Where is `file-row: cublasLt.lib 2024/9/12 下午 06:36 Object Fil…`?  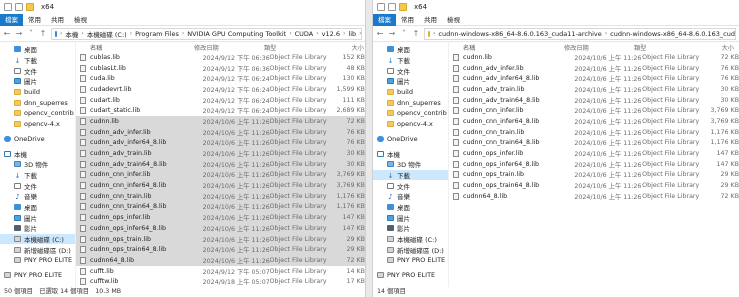 file-row: cublasLt.lib 2024/9/12 下午 06:36 Object Fil… is located at coordinates (220, 68).